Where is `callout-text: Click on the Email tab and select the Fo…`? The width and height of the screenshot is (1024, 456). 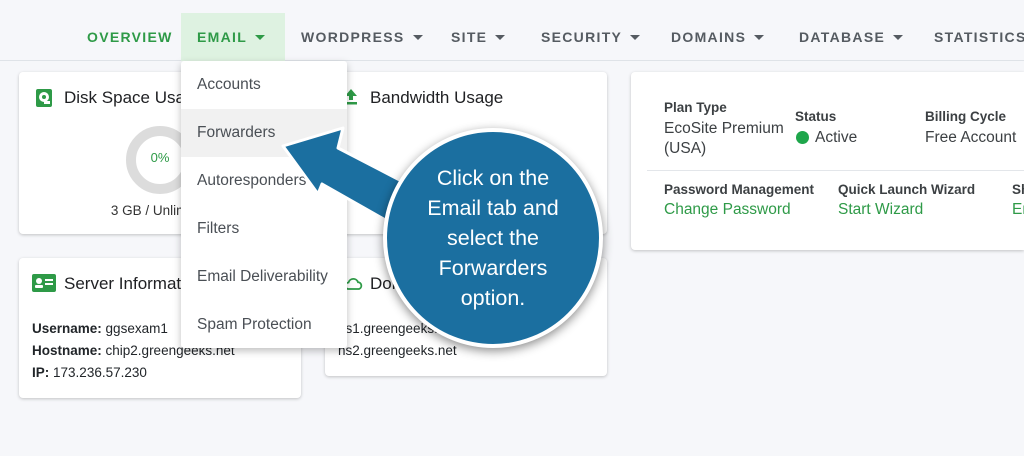 callout-text: Click on the Email tab and select the Fo… is located at coordinates (493, 238).